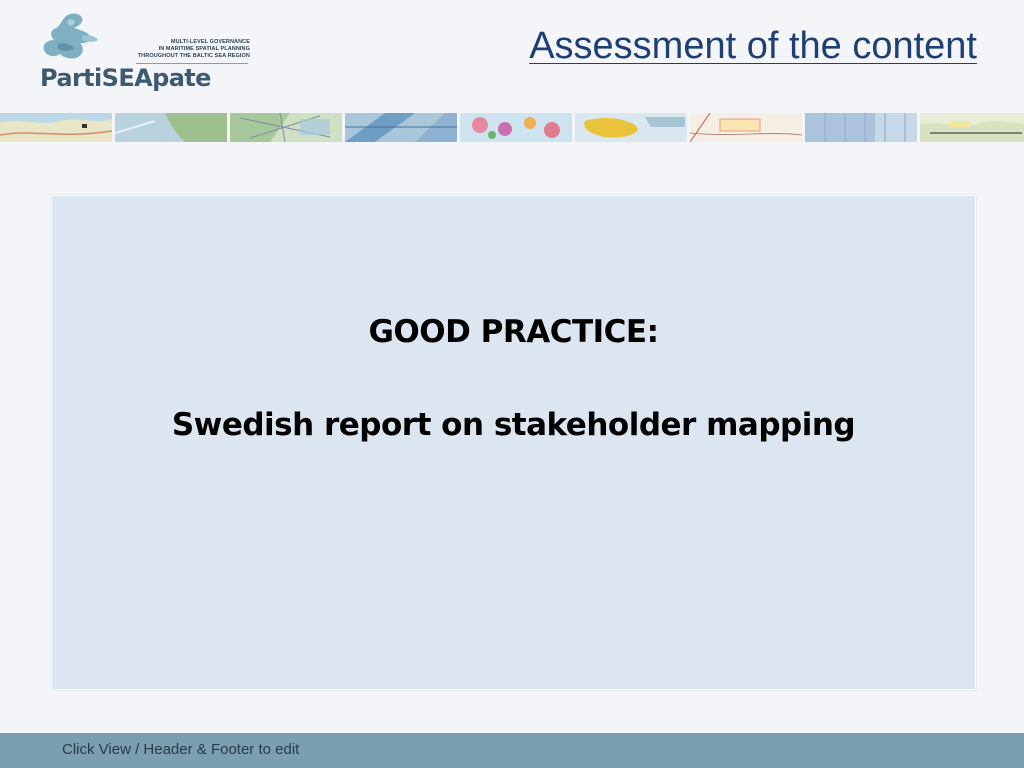 This screenshot has height=768, width=1024. I want to click on page-title: Assessment of the content, so click(753, 46).